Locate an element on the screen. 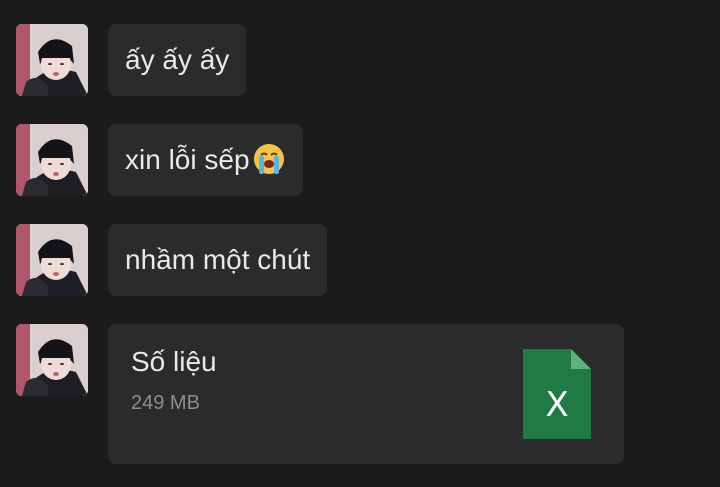  message-bubble: xin lỗi sếp is located at coordinates (205, 160).